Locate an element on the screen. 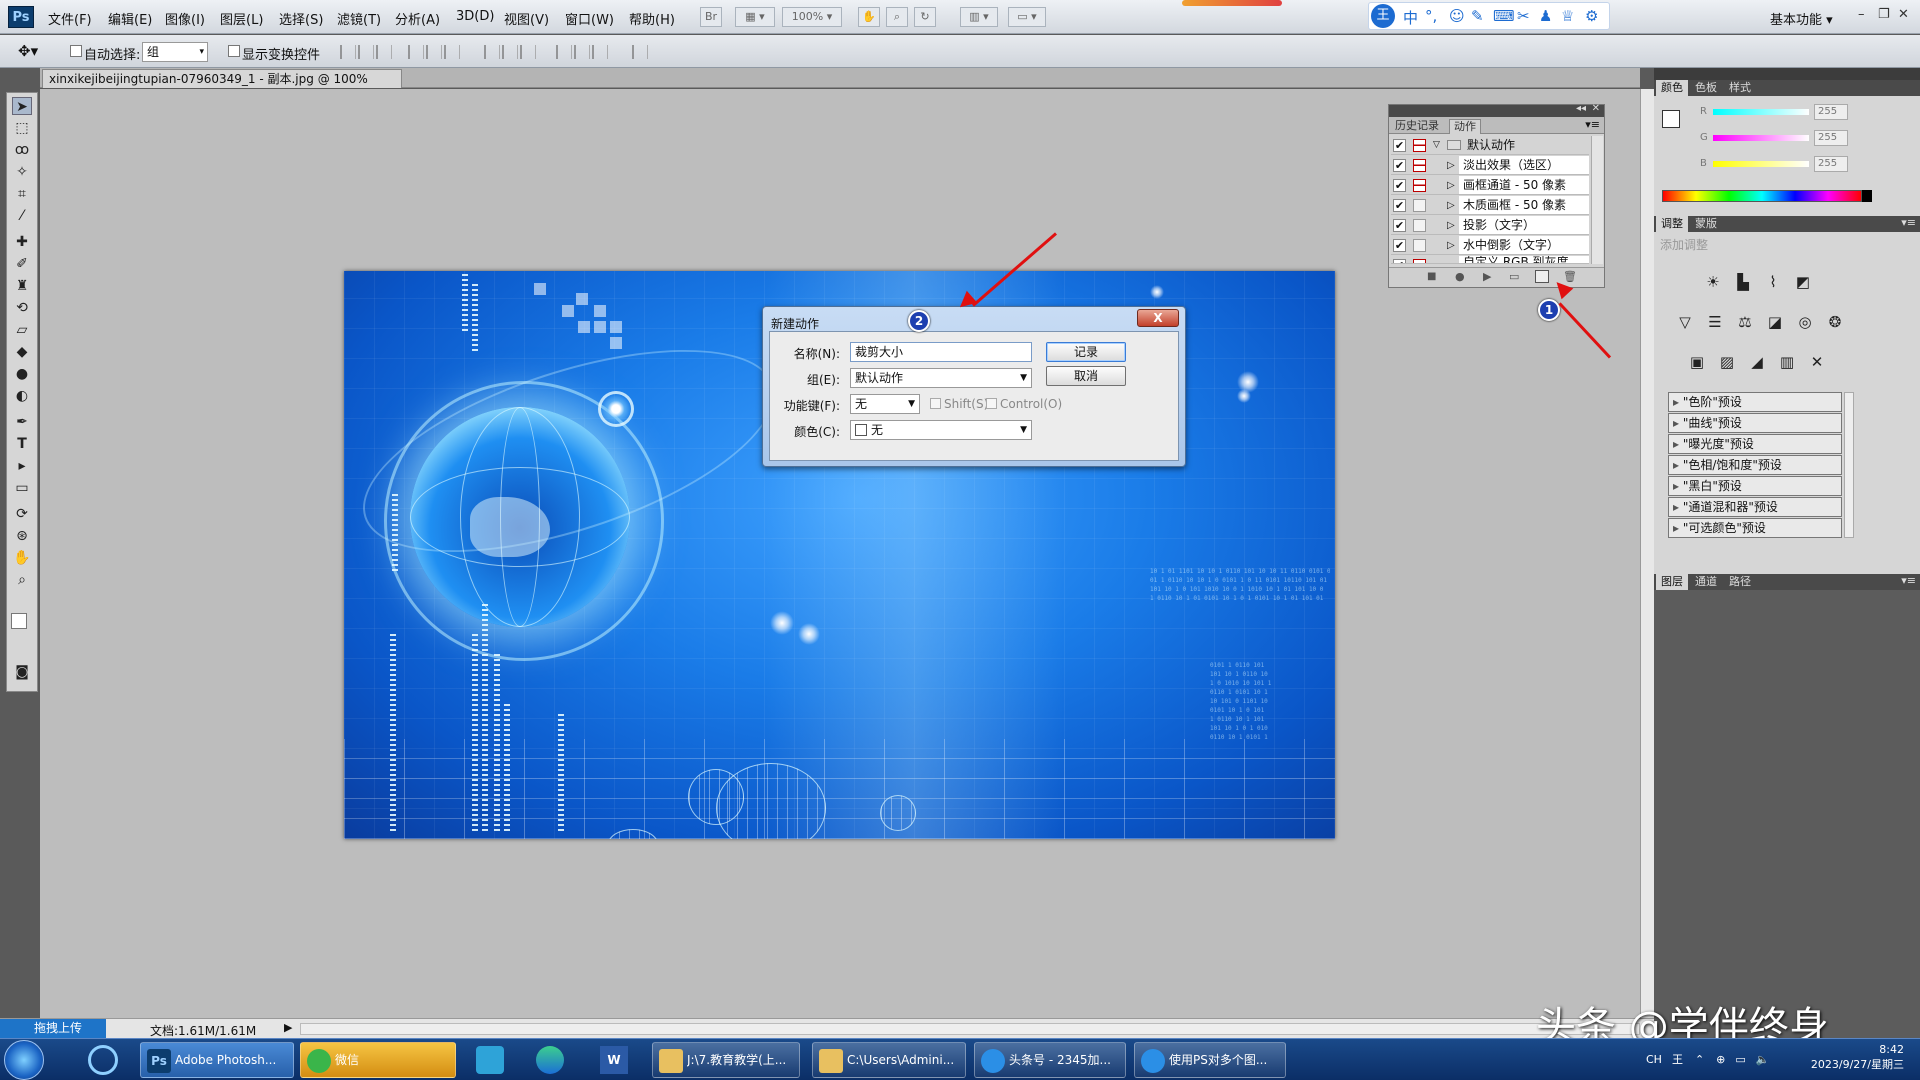  align-hcenter-icon is located at coordinates (434, 52).